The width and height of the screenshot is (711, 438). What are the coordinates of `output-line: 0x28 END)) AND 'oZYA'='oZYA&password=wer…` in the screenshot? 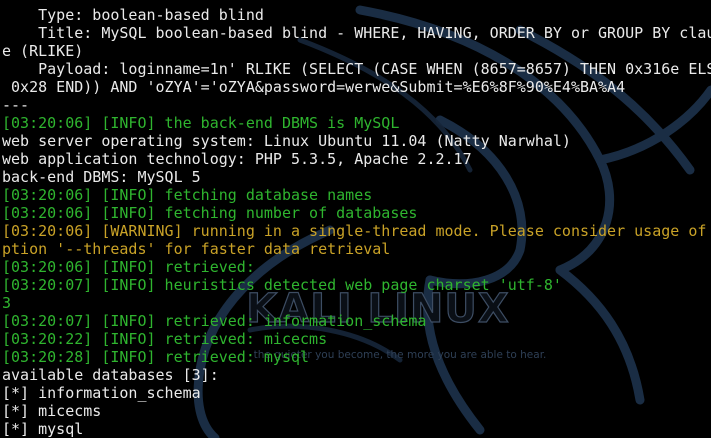 It's located at (314, 87).